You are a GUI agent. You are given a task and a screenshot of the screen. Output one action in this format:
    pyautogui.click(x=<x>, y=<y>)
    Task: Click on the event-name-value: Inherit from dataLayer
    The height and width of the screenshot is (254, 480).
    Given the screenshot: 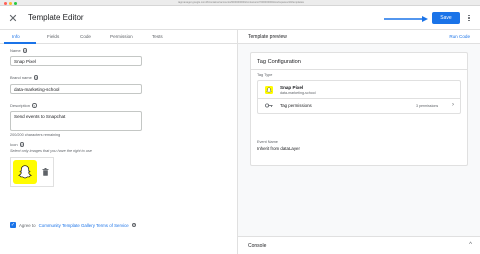 What is the action you would take?
    pyautogui.click(x=278, y=148)
    